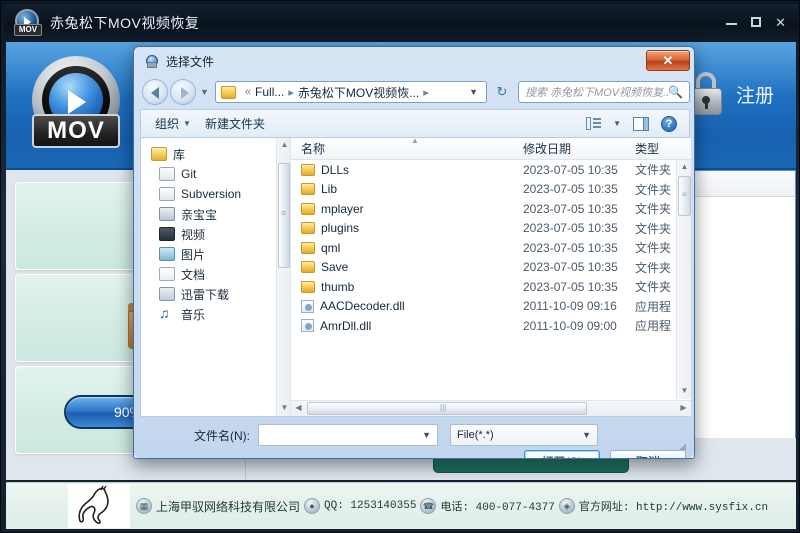  I want to click on history-caret-icon: ▼, so click(204, 92).